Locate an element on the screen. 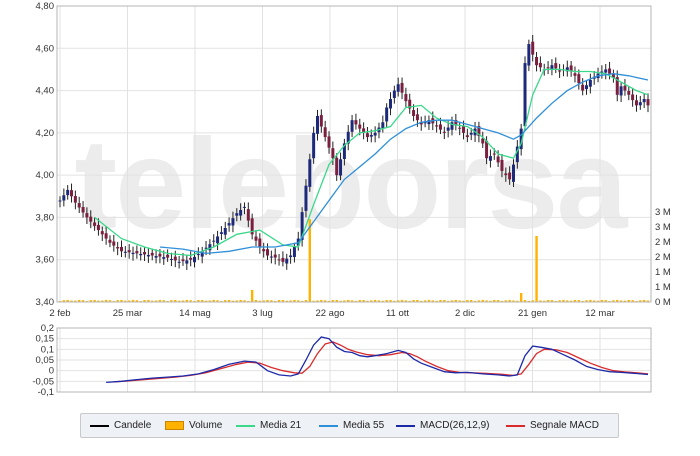 The image size is (700, 456). price-tick-label: 4,60 is located at coordinates (45, 48).